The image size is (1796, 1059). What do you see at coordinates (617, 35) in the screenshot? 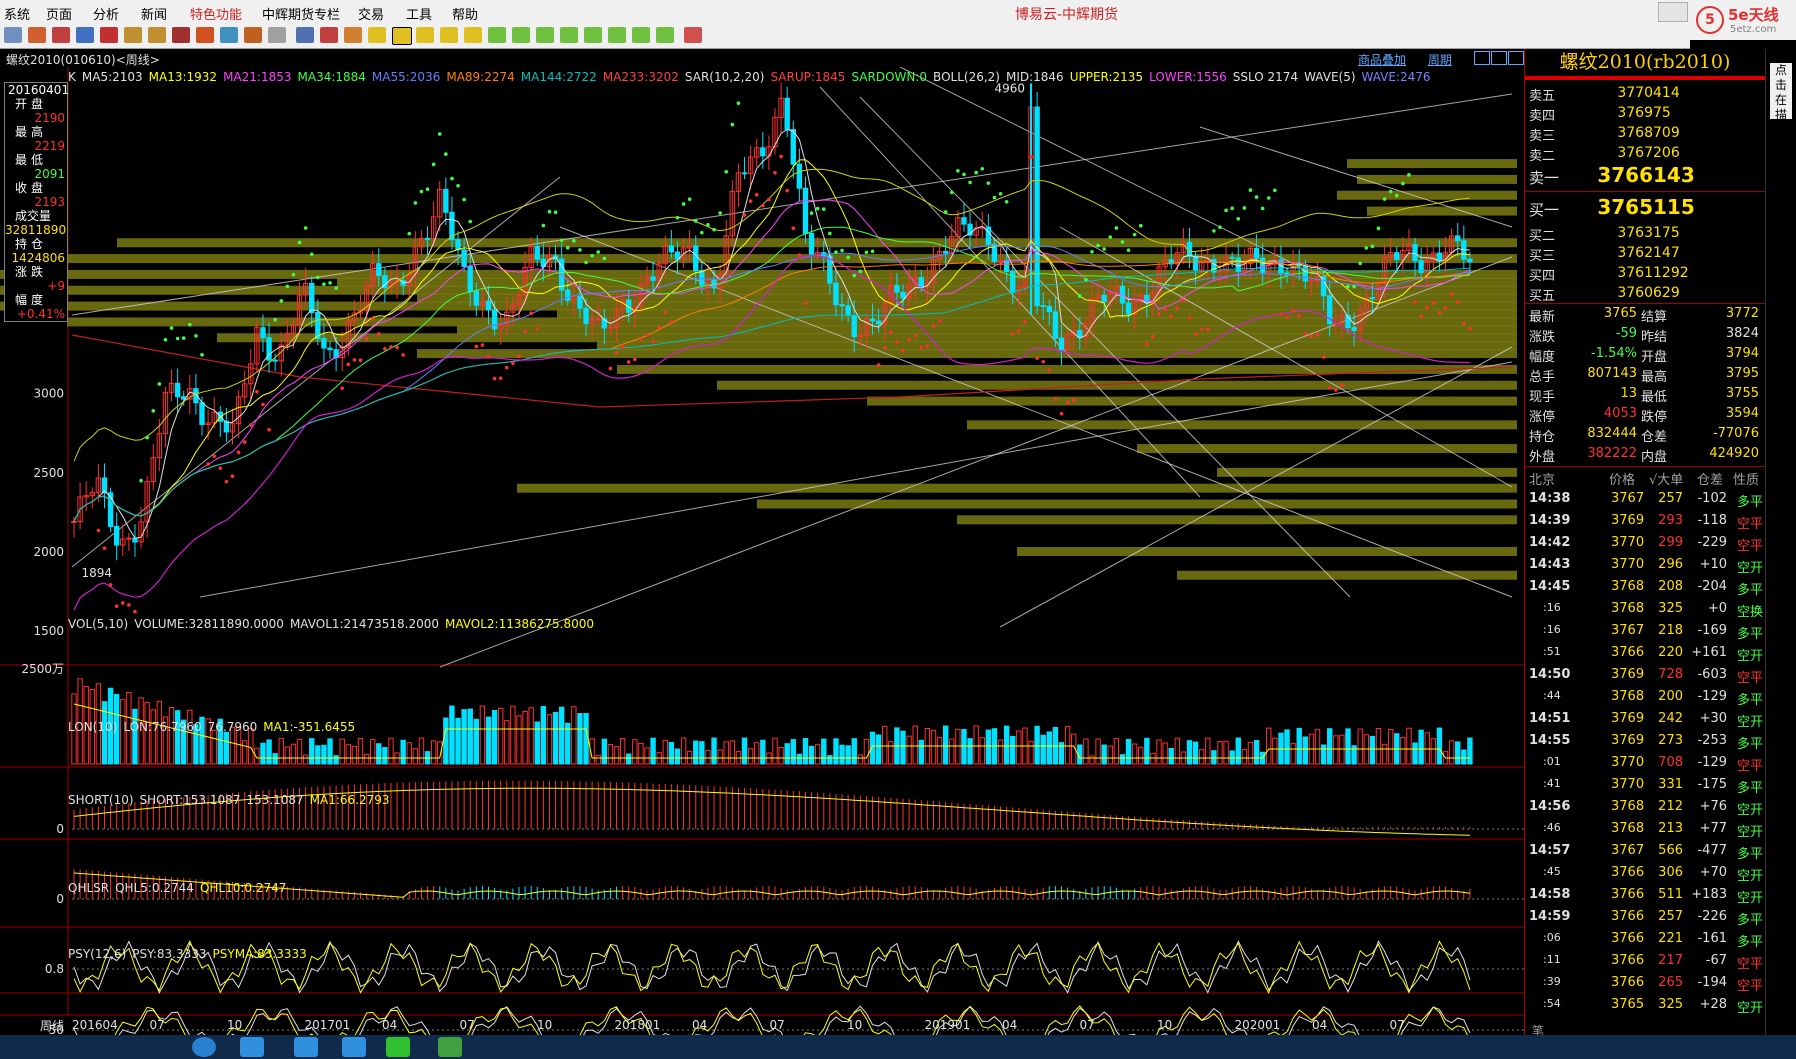
I see `period-2h-icon` at bounding box center [617, 35].